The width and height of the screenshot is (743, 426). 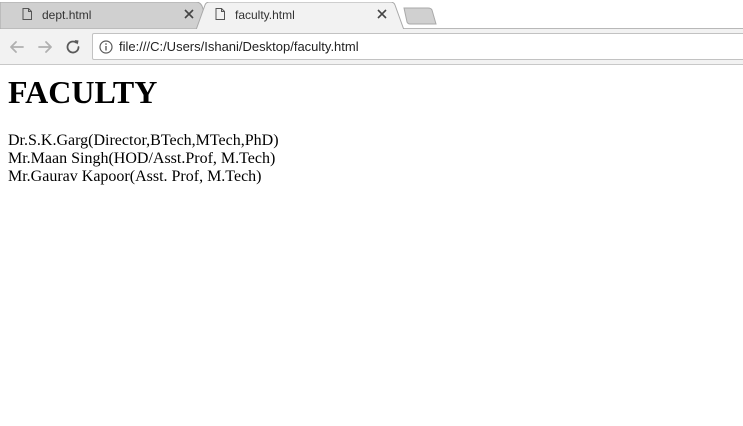 I want to click on faculty-item: Mr.Gaurav Kapoor(Asst. Prof, M.Tech), so click(x=135, y=176).